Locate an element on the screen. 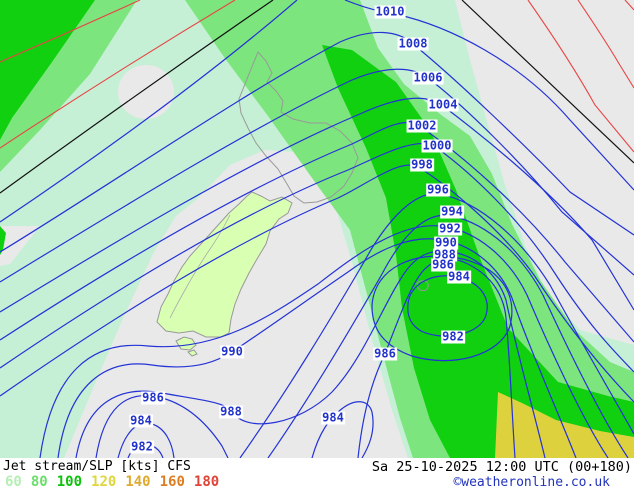 This screenshot has width=634, height=490. scale-value-140: 140 is located at coordinates (138, 482).